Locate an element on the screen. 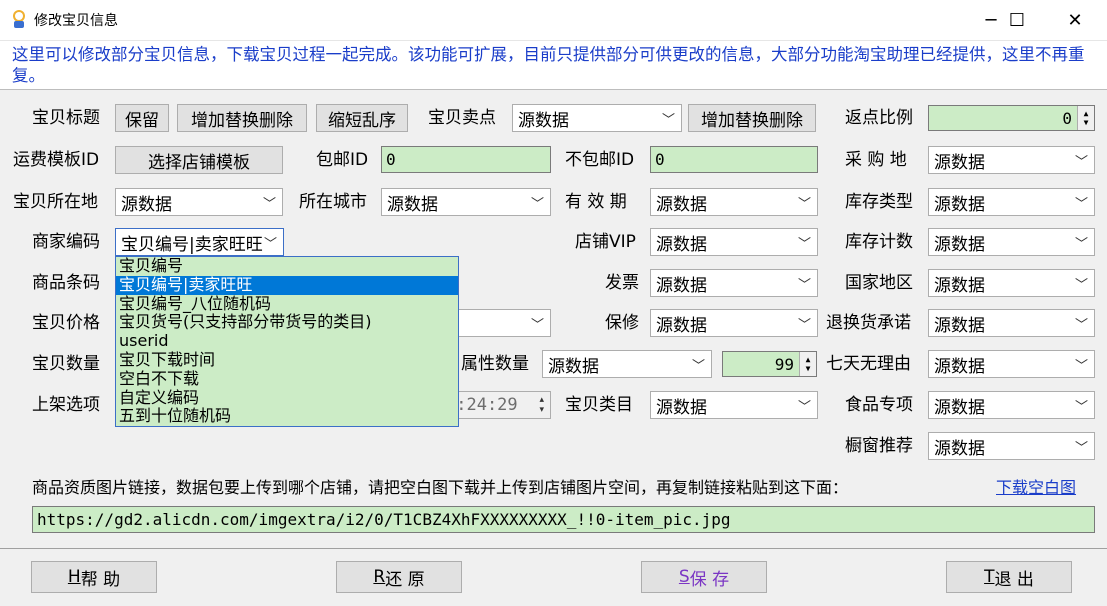 The width and height of the screenshot is (1107, 606). return-promise-select: 源数据 ﹀ is located at coordinates (1011, 323).